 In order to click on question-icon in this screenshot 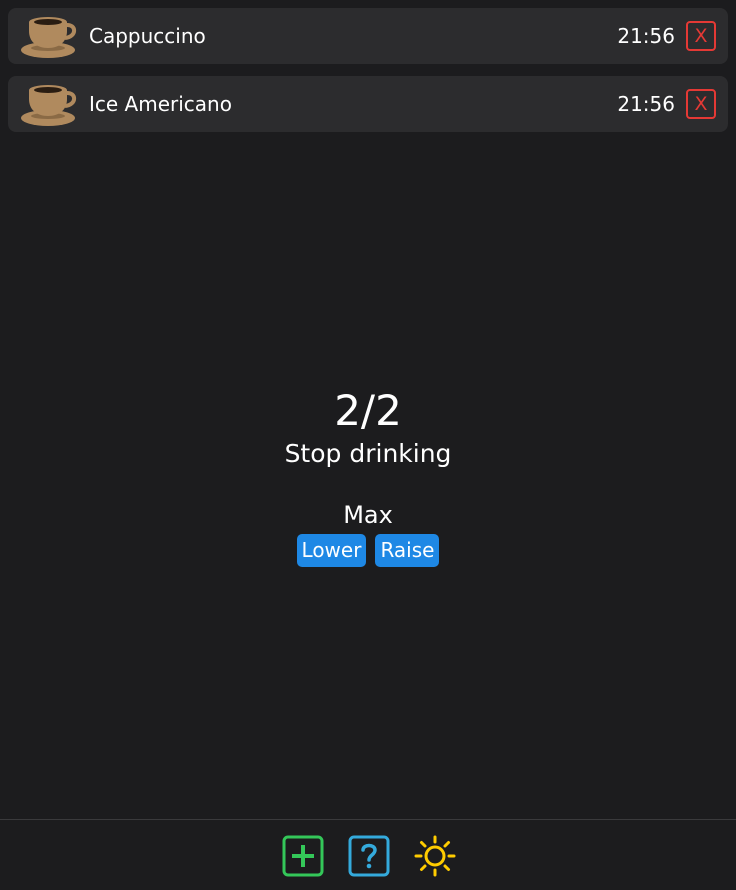, I will do `click(369, 856)`.